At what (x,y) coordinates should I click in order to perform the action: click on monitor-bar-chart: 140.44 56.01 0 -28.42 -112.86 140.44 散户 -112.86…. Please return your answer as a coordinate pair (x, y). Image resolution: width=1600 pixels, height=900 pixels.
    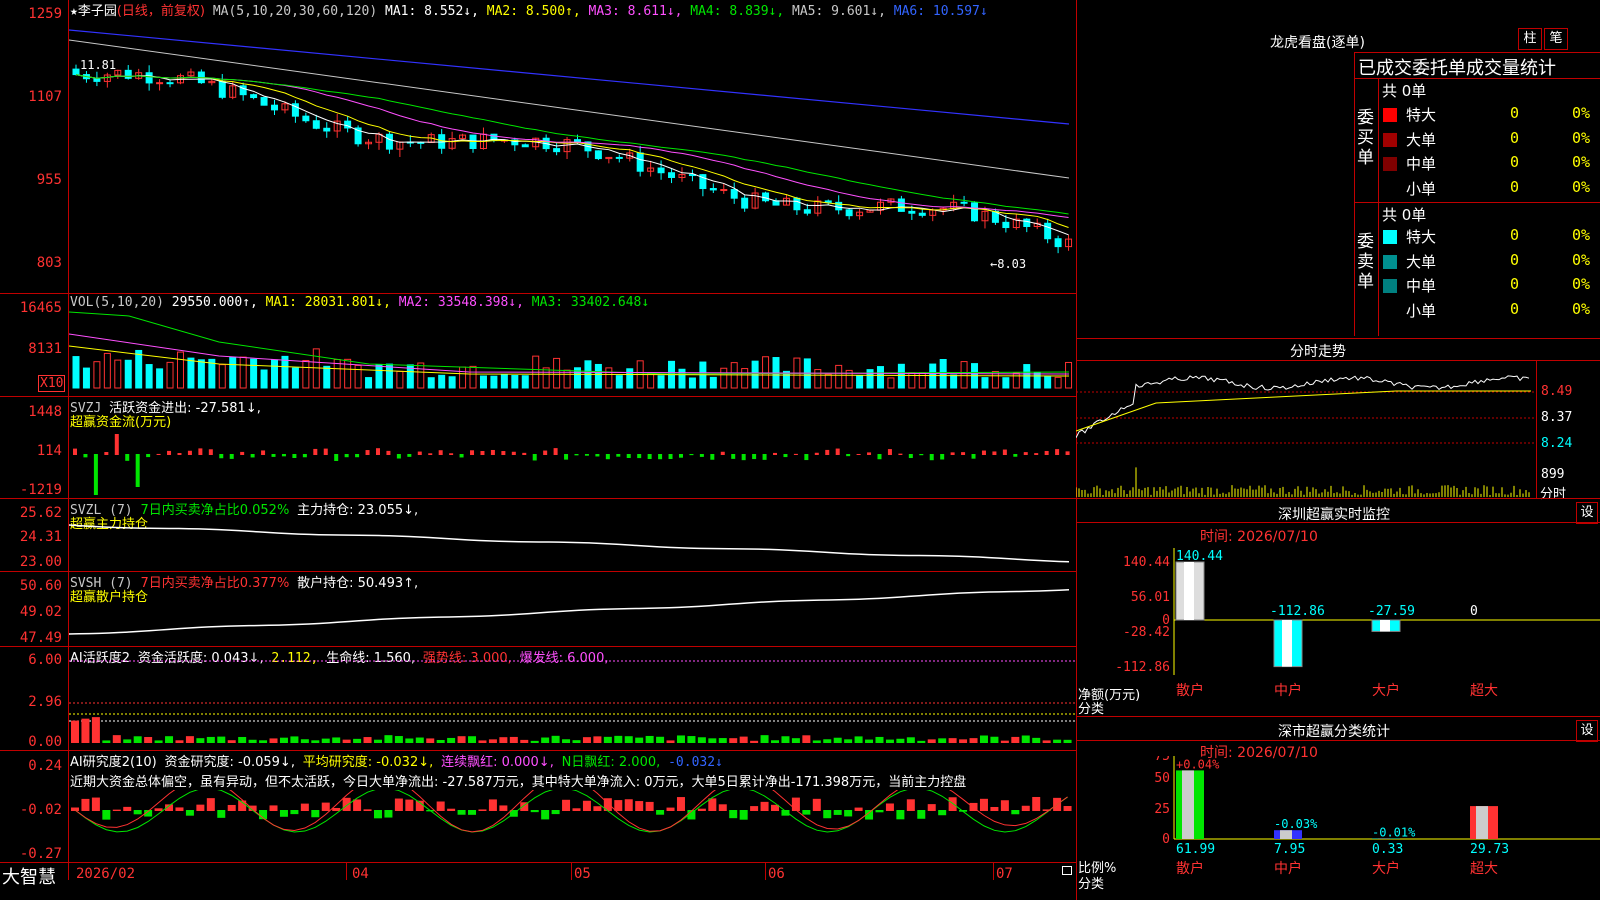
    Looking at the image, I should click on (1338, 627).